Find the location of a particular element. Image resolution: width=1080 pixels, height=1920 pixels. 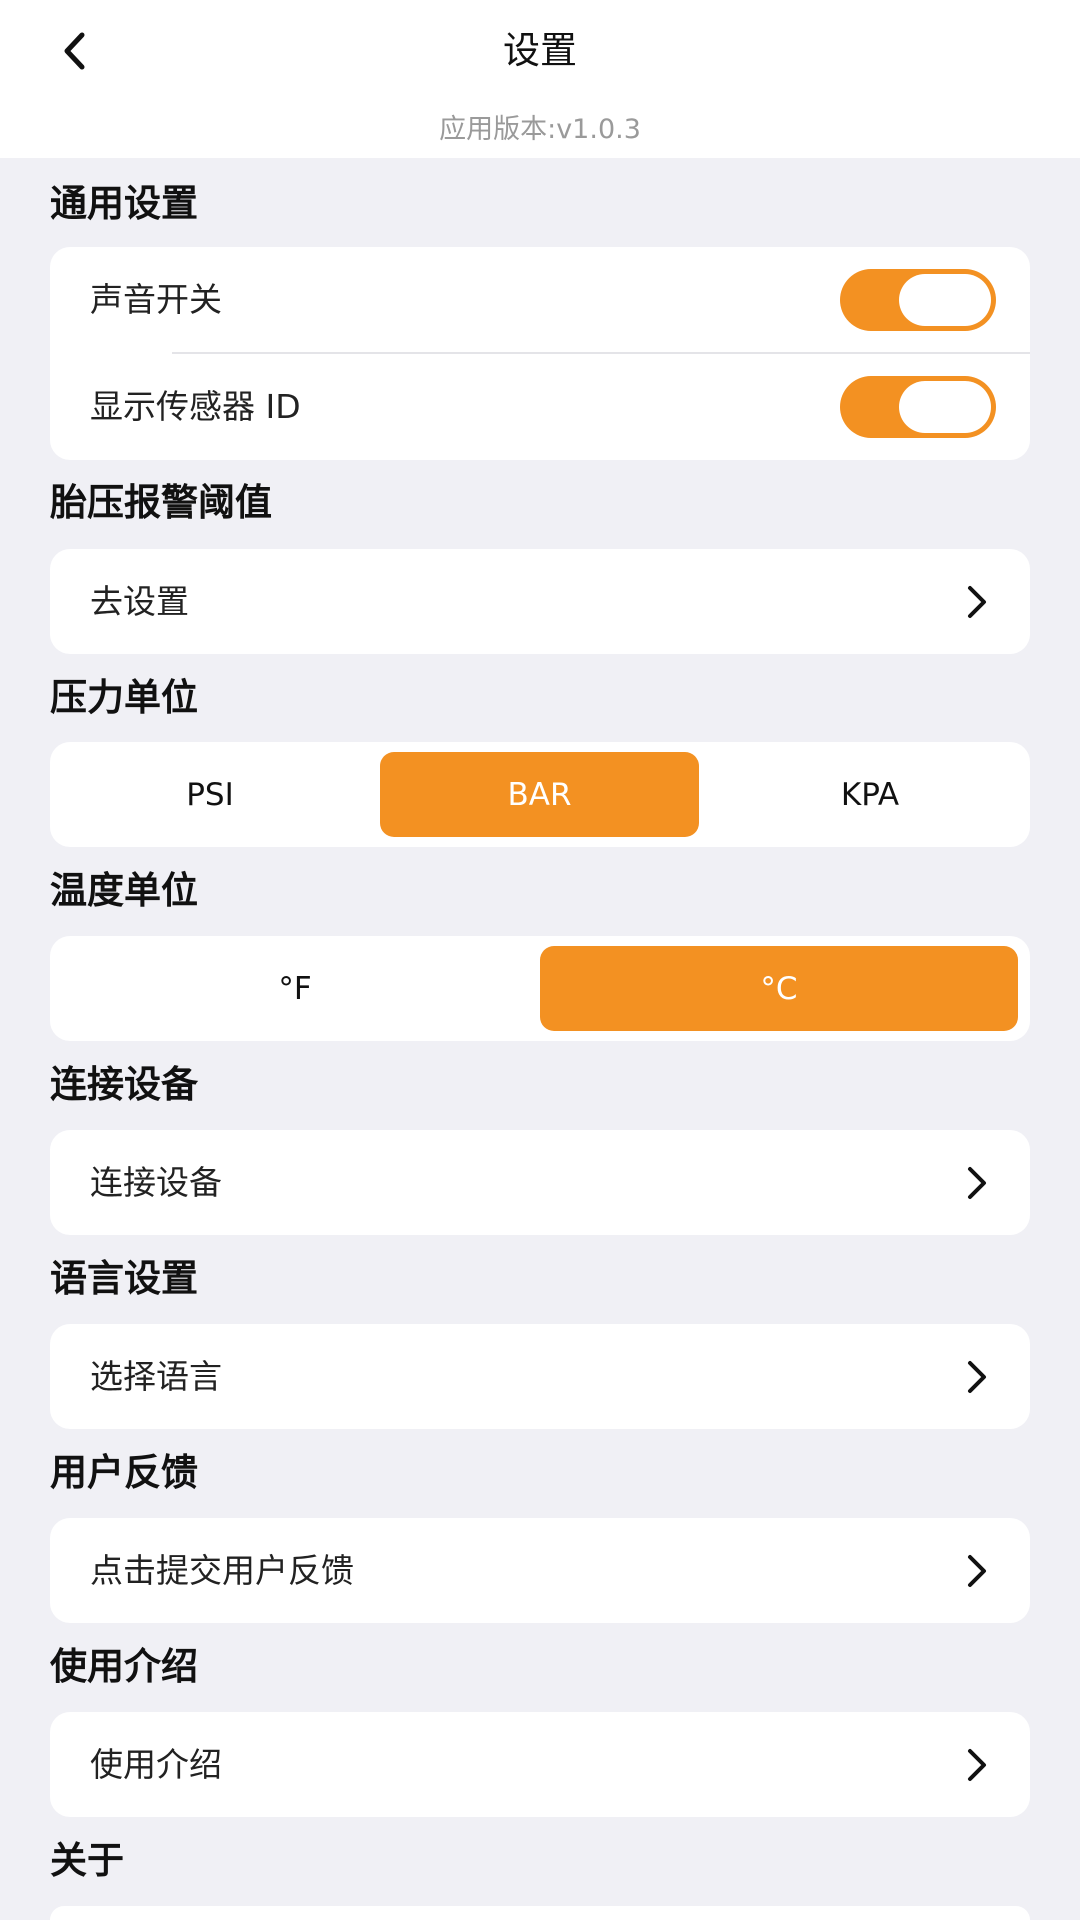

section-title-temperature: 温度单位 is located at coordinates (124, 890).